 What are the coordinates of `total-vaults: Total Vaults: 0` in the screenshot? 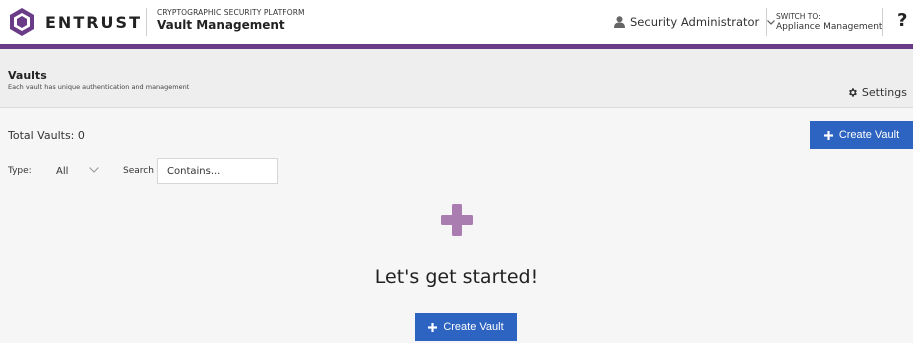 It's located at (46, 135).